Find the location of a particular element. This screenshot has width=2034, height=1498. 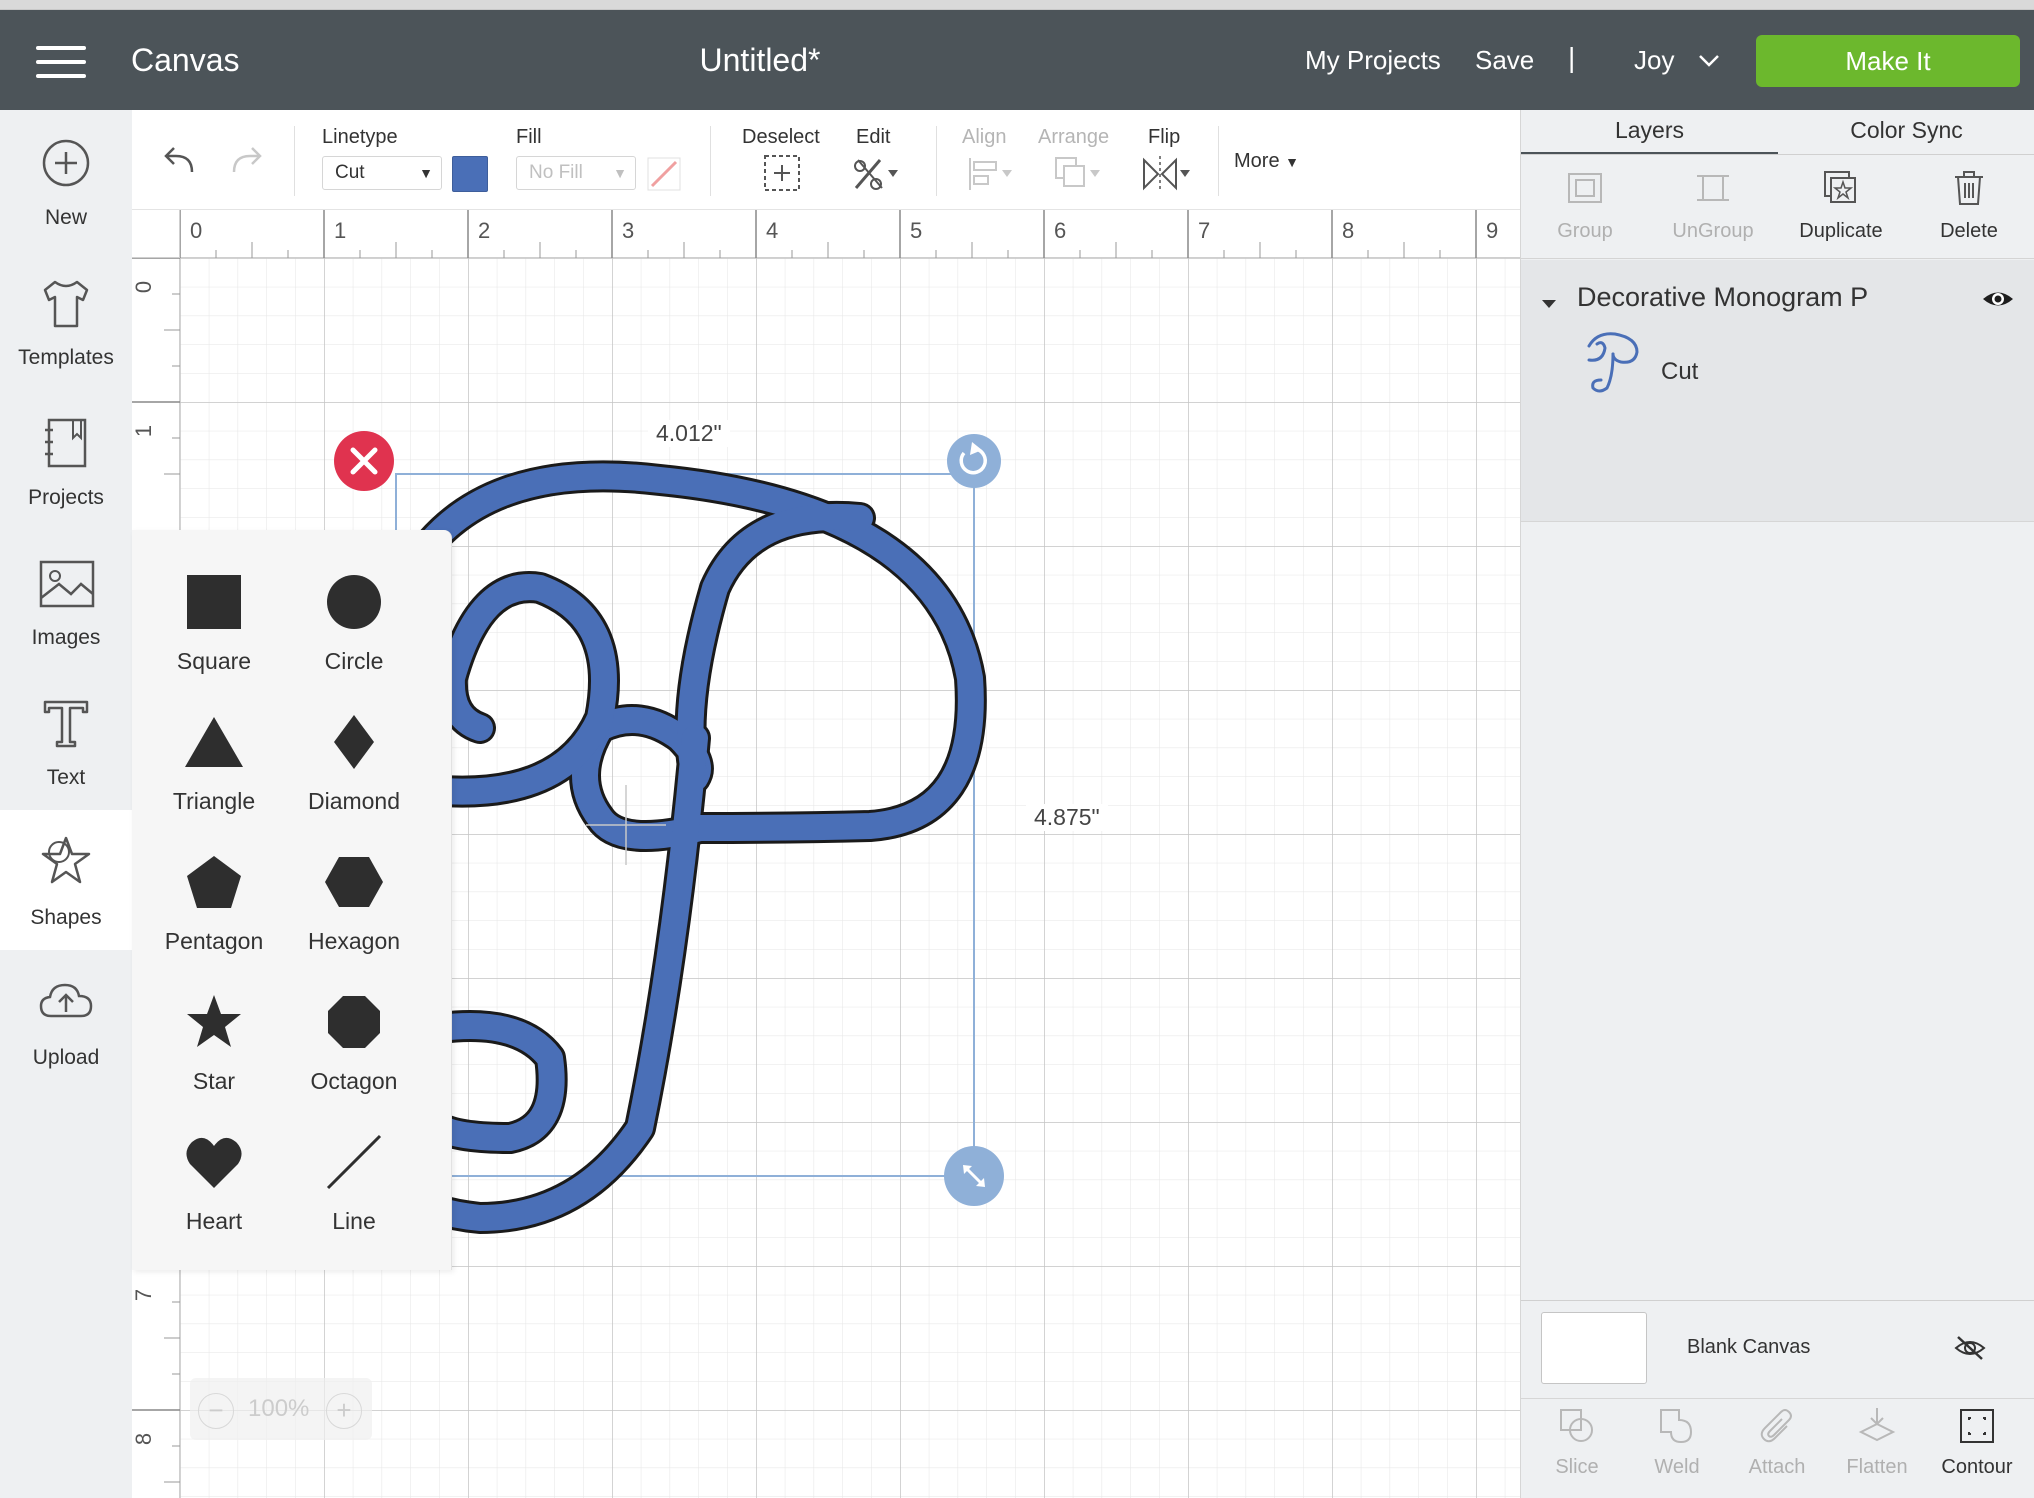

flip-icon is located at coordinates (1164, 174).